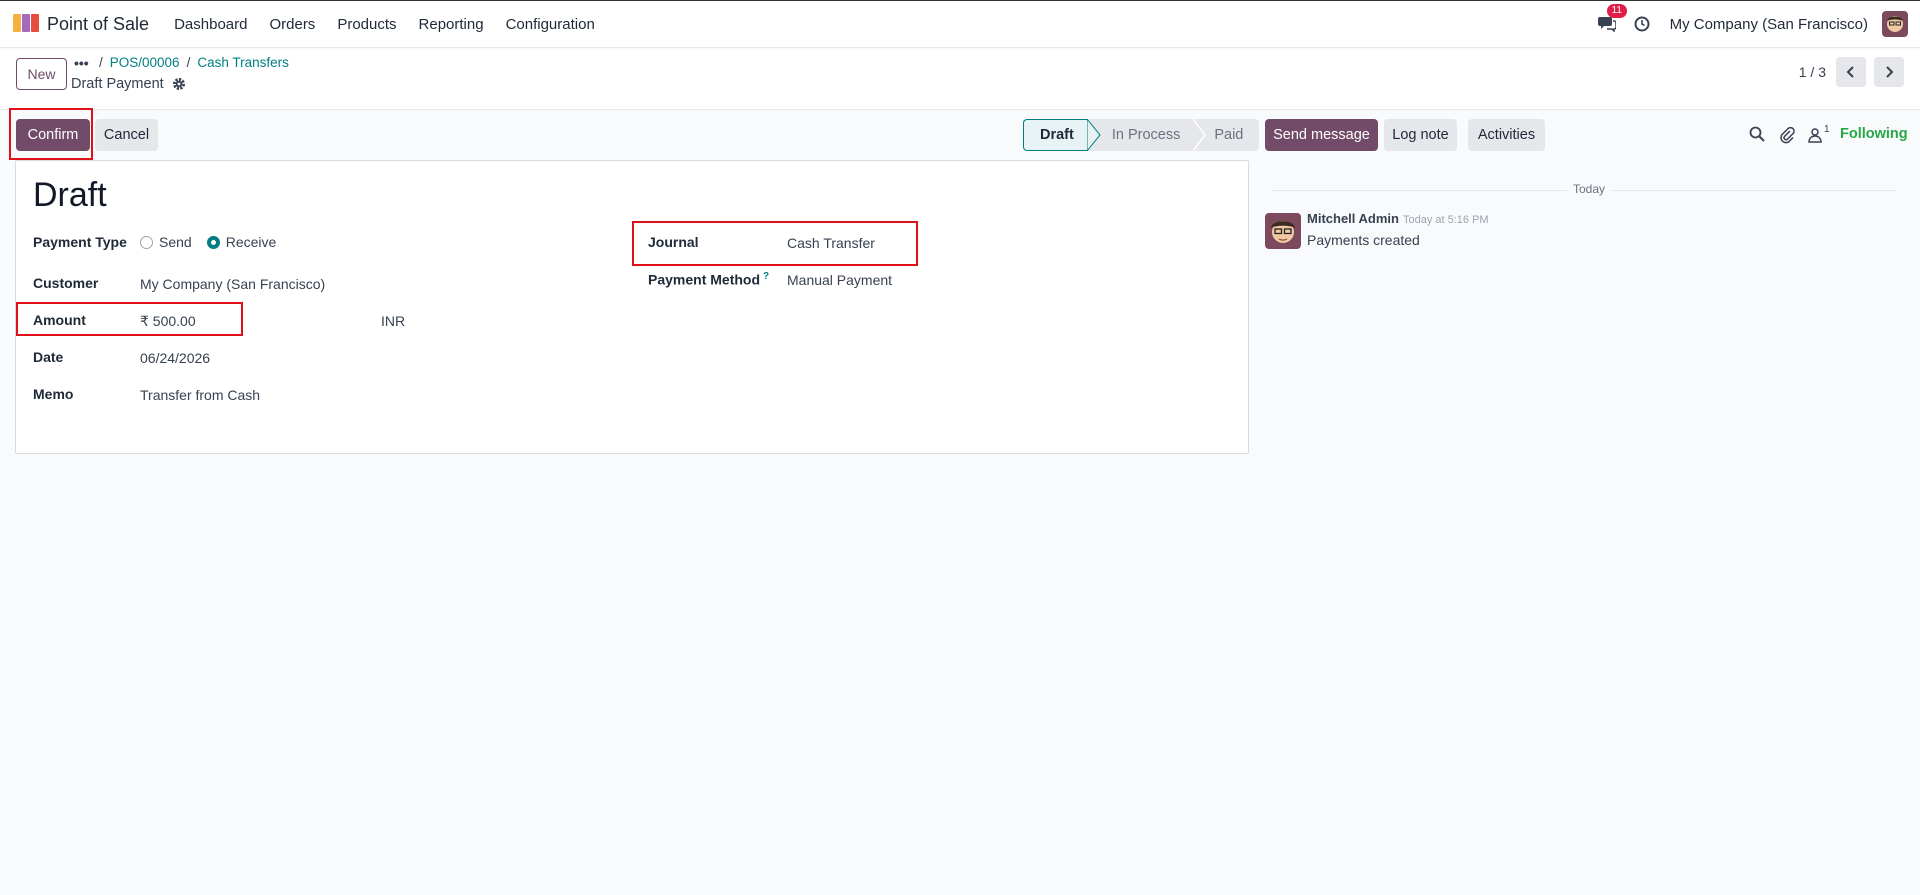 The height and width of the screenshot is (895, 1920). I want to click on message-author-avatar, so click(1283, 231).